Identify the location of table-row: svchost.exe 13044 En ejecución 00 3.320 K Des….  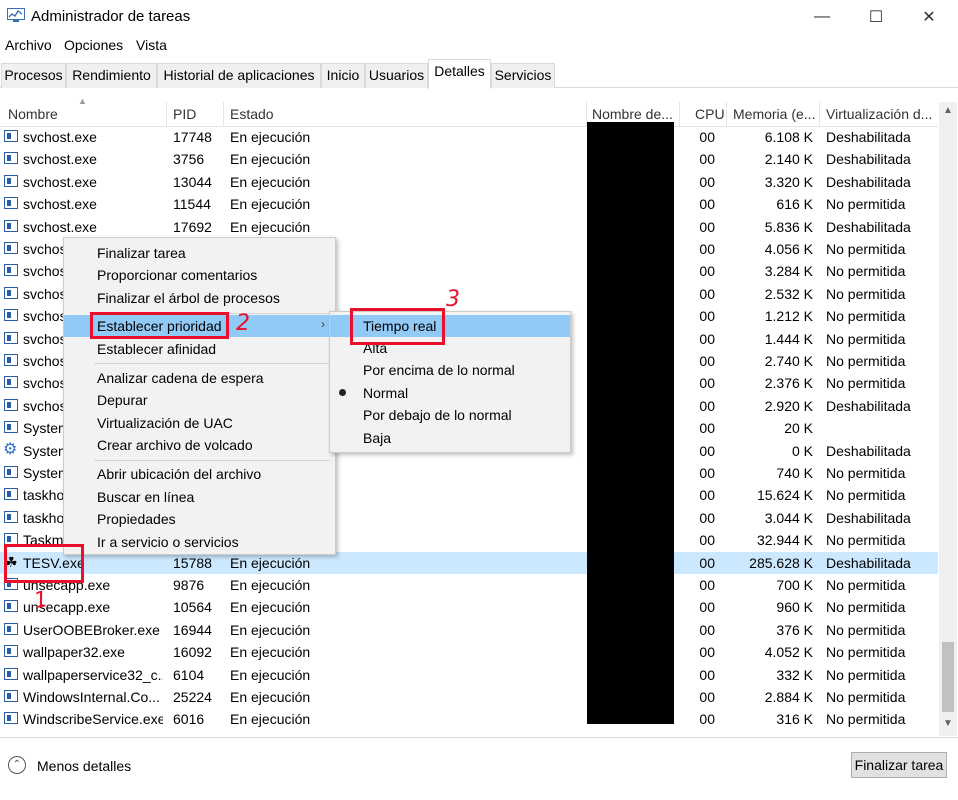
(469, 182).